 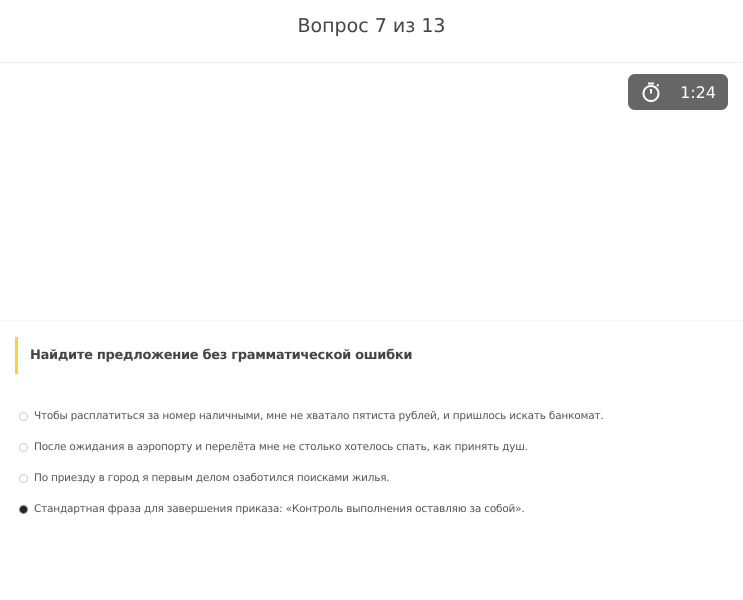 I want to click on question-prompt: Найдите предложение без грамматической ошибки, so click(x=221, y=355).